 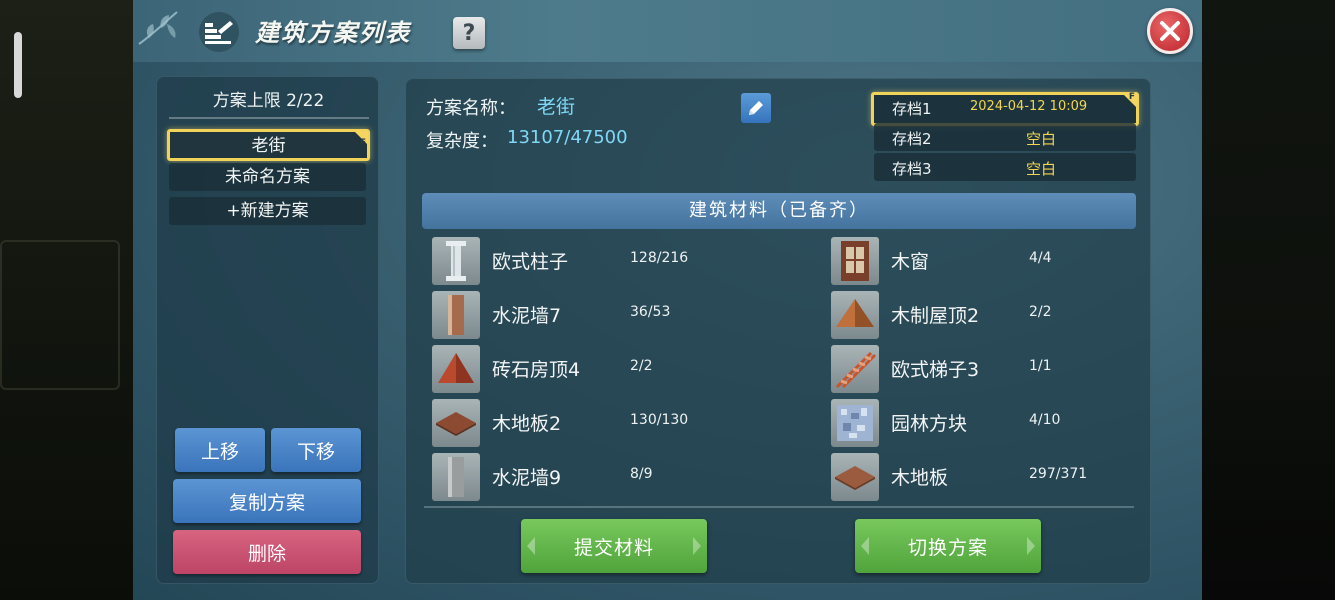 What do you see at coordinates (267, 330) in the screenshot?
I see `plan-list-panel: 方案上限 2/22 老街 F 未命名方案 +新建方案 上移 下移 复制方案 删除` at bounding box center [267, 330].